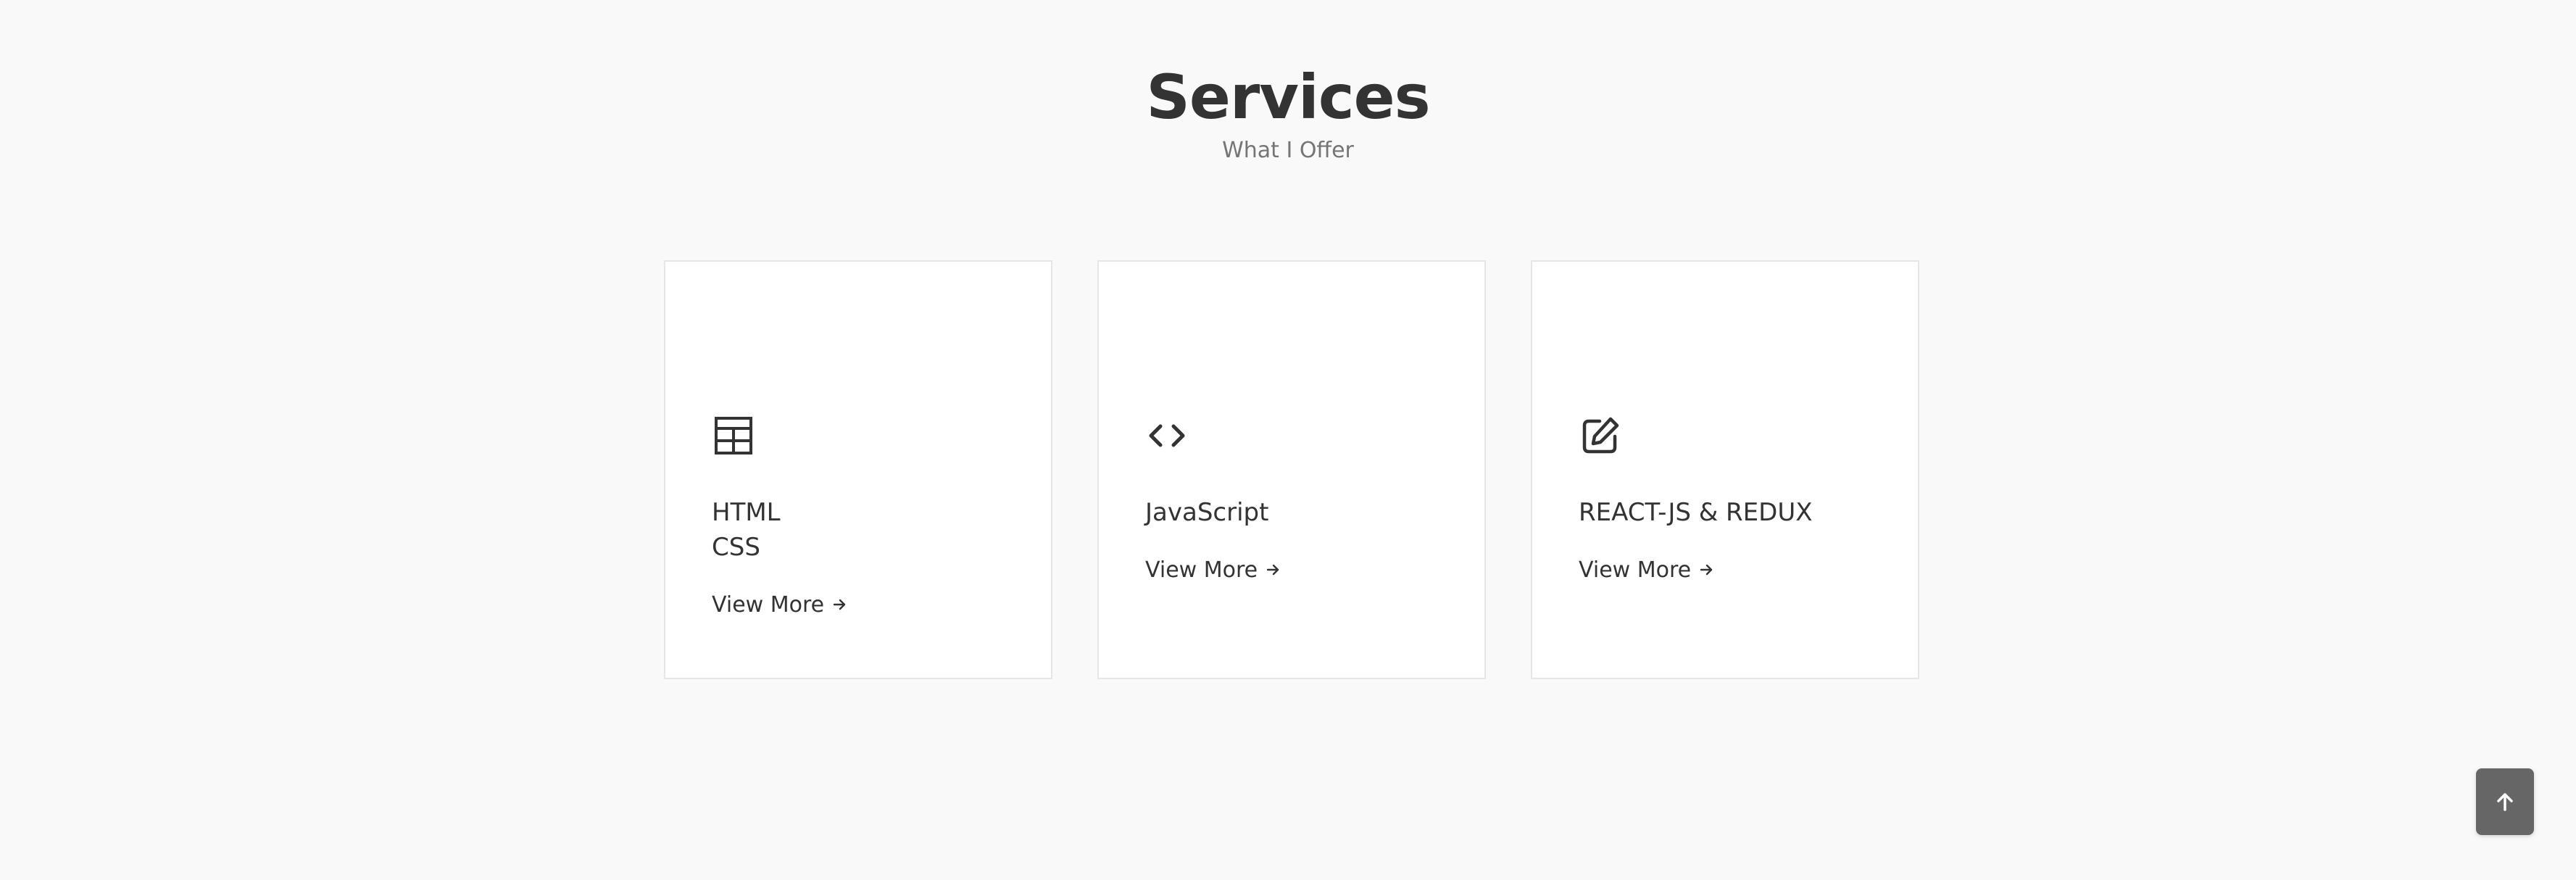 This screenshot has width=2576, height=880. I want to click on section-subtitle: What I Offer, so click(1288, 150).